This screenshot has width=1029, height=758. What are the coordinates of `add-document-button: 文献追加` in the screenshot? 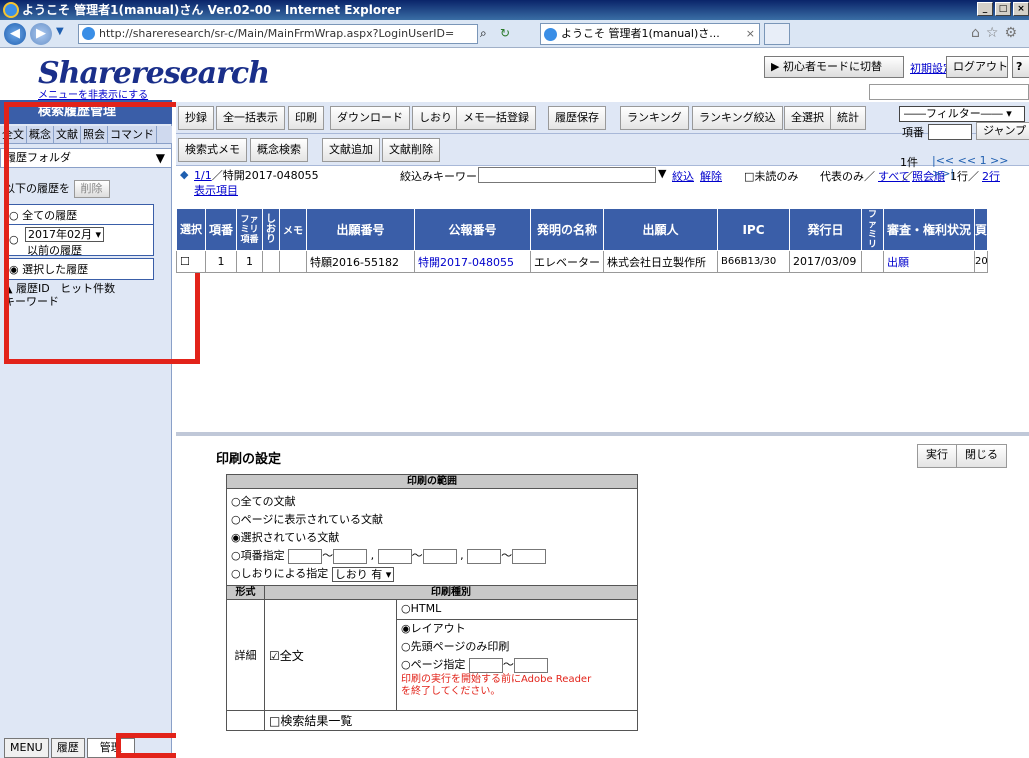 It's located at (351, 150).